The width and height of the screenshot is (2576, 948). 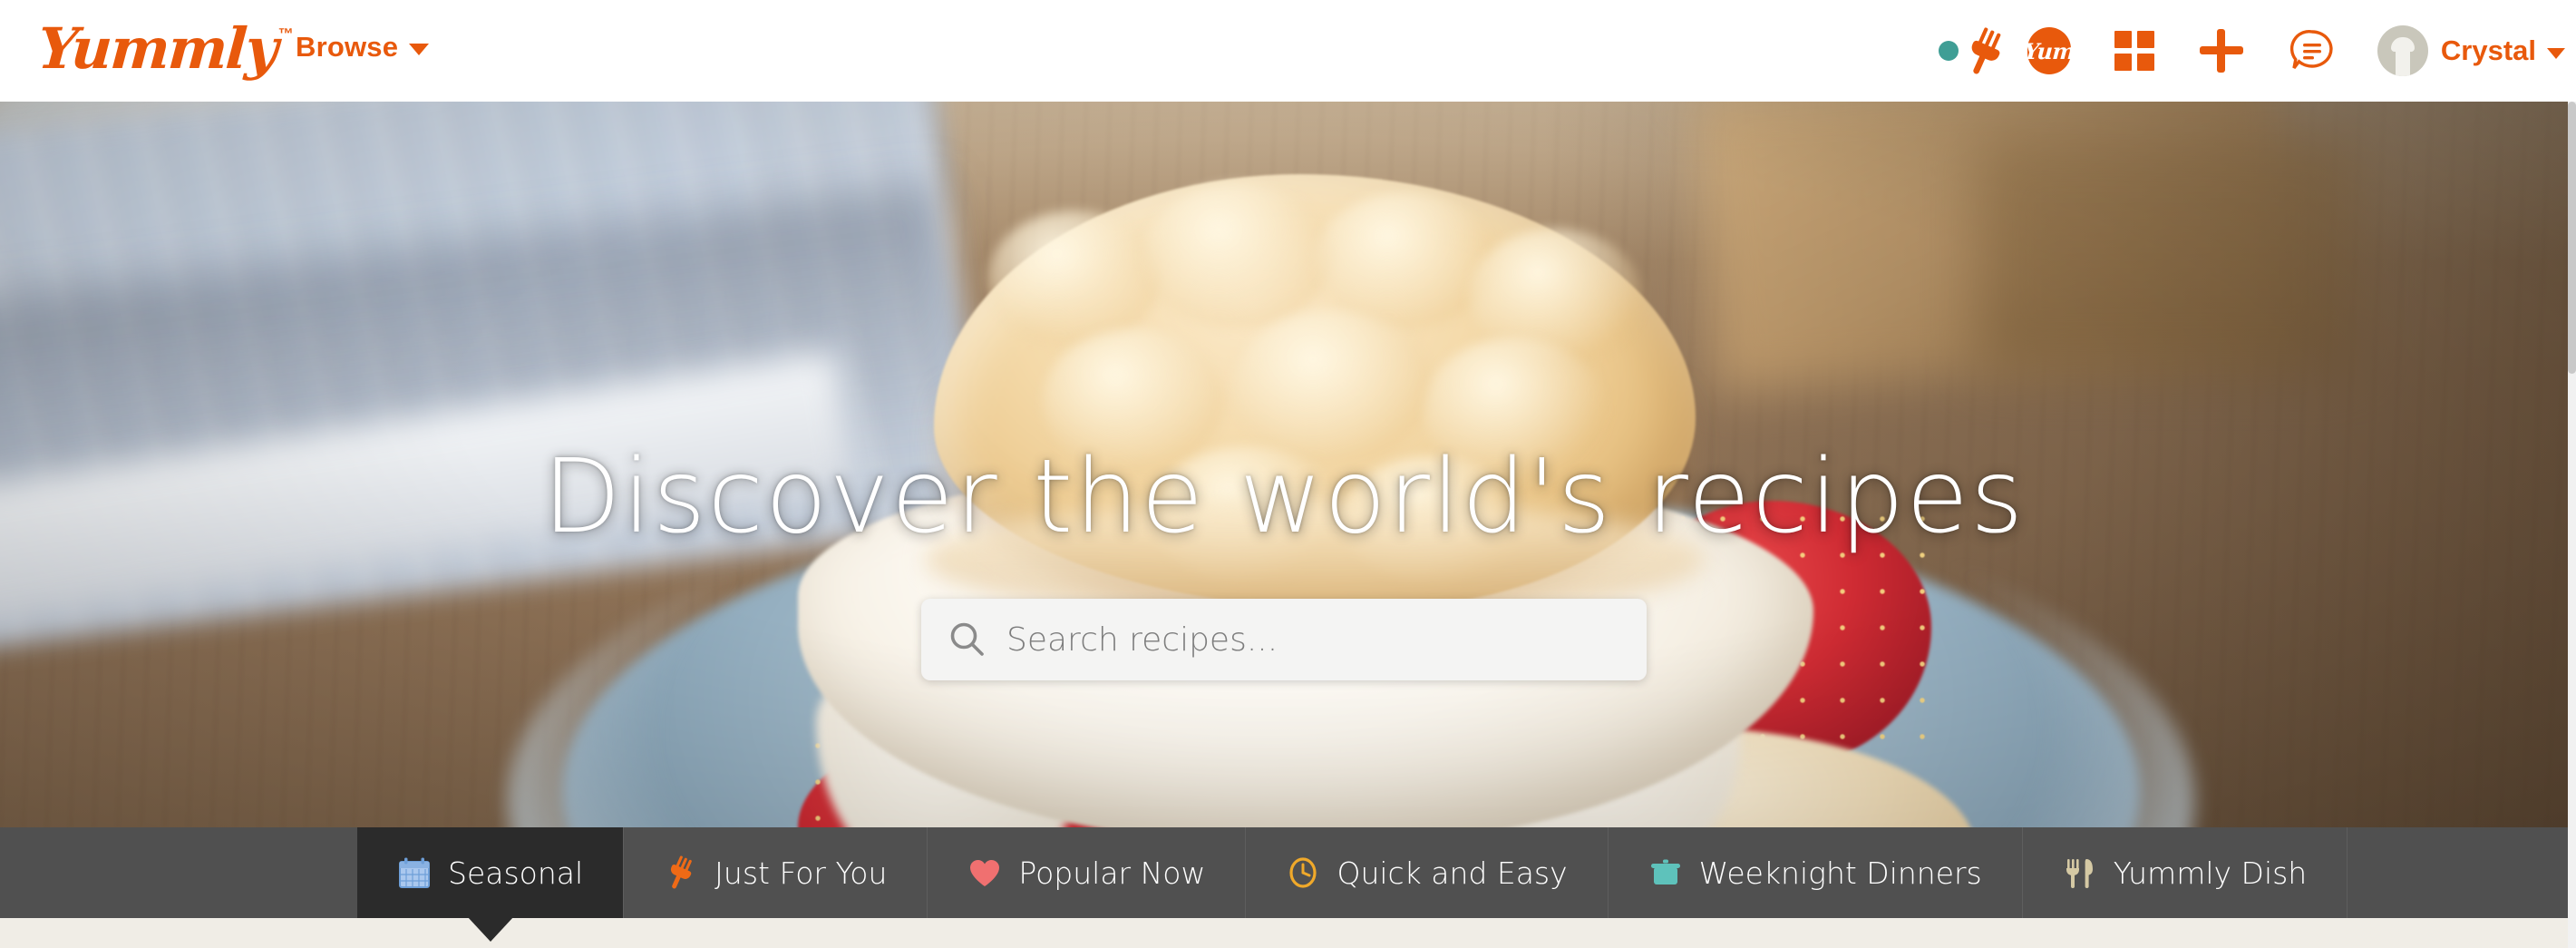 I want to click on tab-weeknight-dinners: Weeknight Dinners, so click(x=1816, y=872).